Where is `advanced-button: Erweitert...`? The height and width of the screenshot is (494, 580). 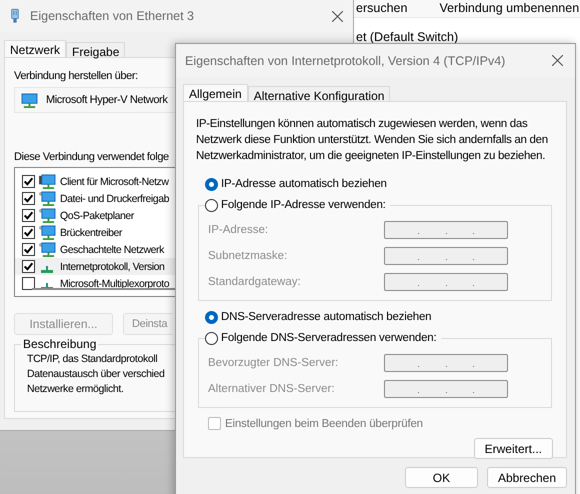 advanced-button: Erweitert... is located at coordinates (513, 448).